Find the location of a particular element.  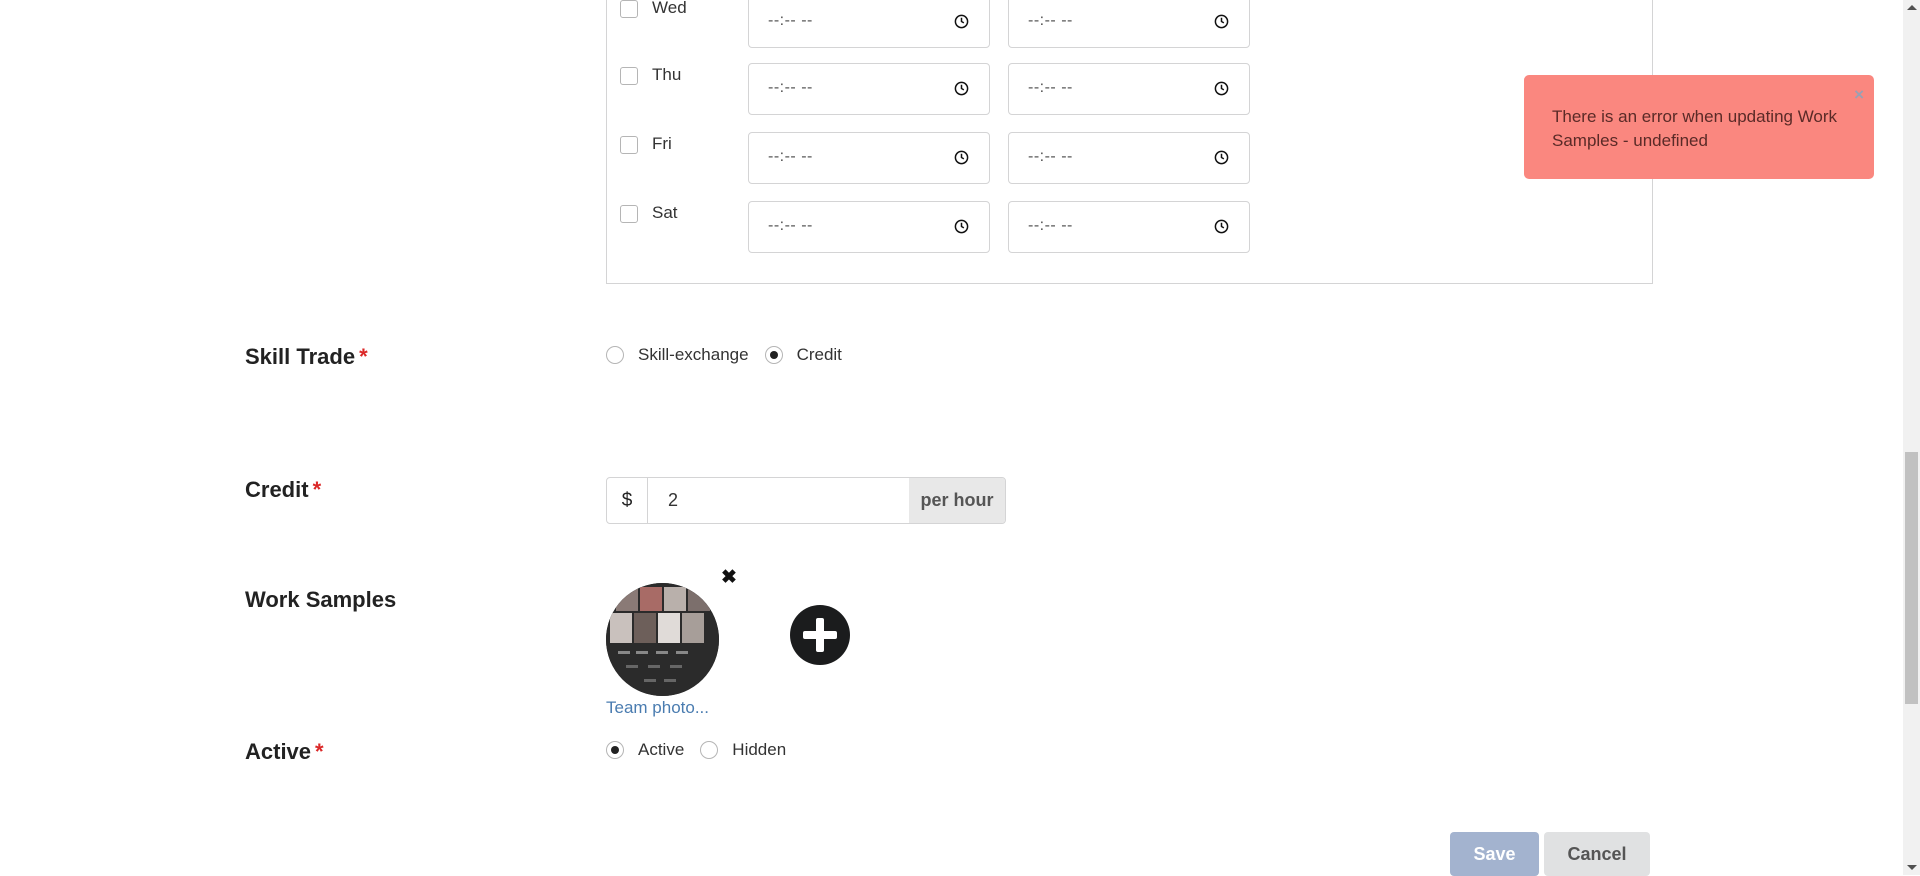

day-label: Sat is located at coordinates (665, 212).